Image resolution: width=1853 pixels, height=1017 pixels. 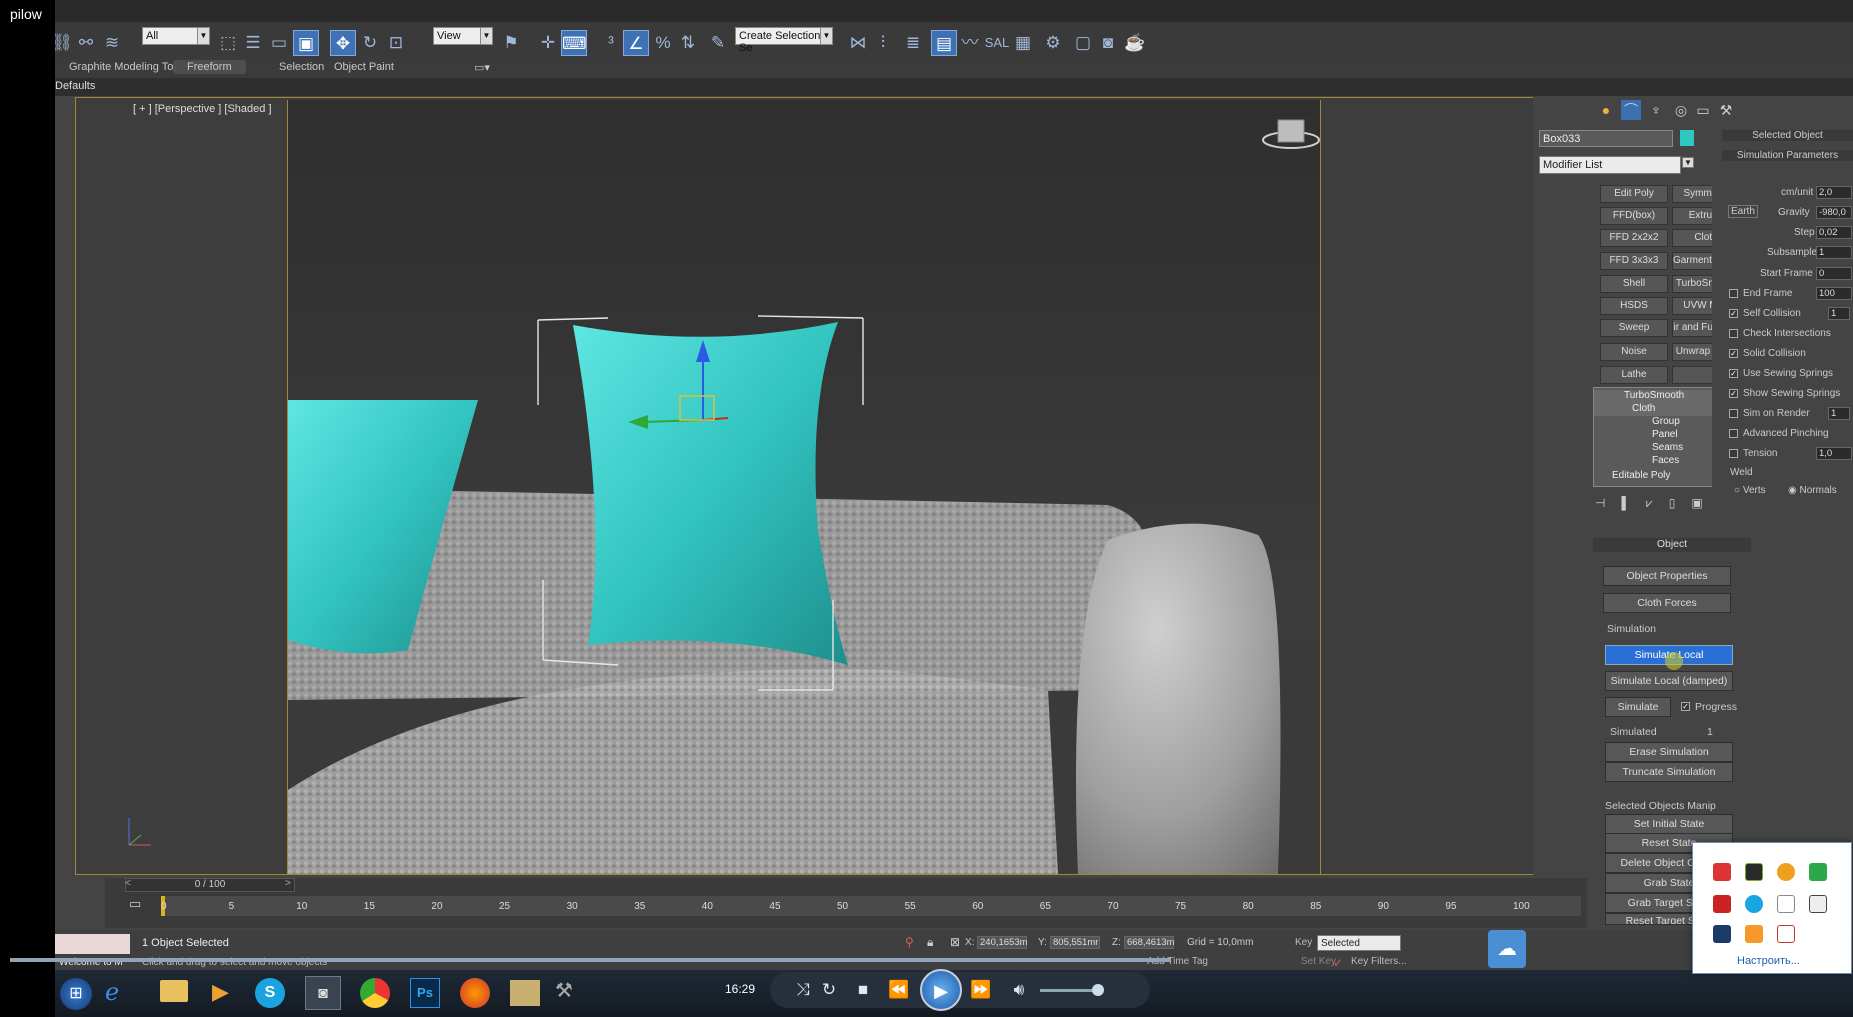 I want to click on spinner-snap-icon: ⇅, so click(x=688, y=43).